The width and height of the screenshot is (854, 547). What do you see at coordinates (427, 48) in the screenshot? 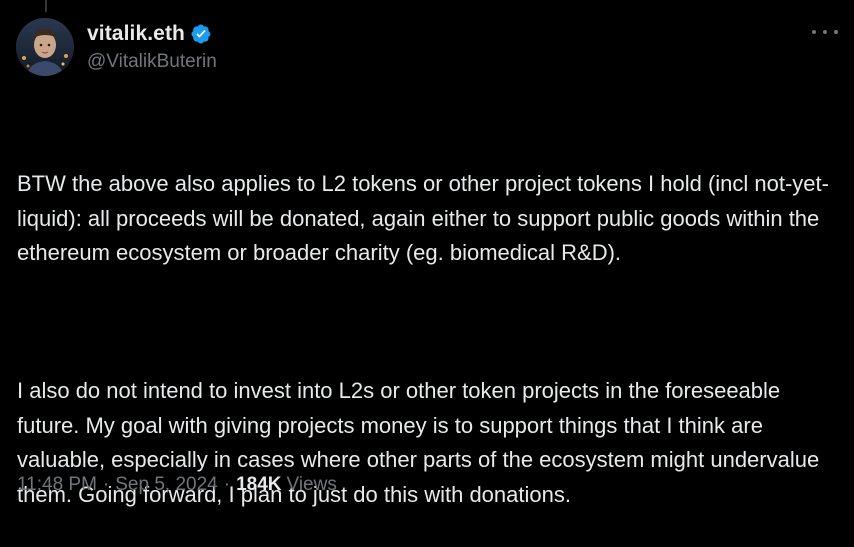
I see `tweet-header: vitalik.eth @VitalikButerin` at bounding box center [427, 48].